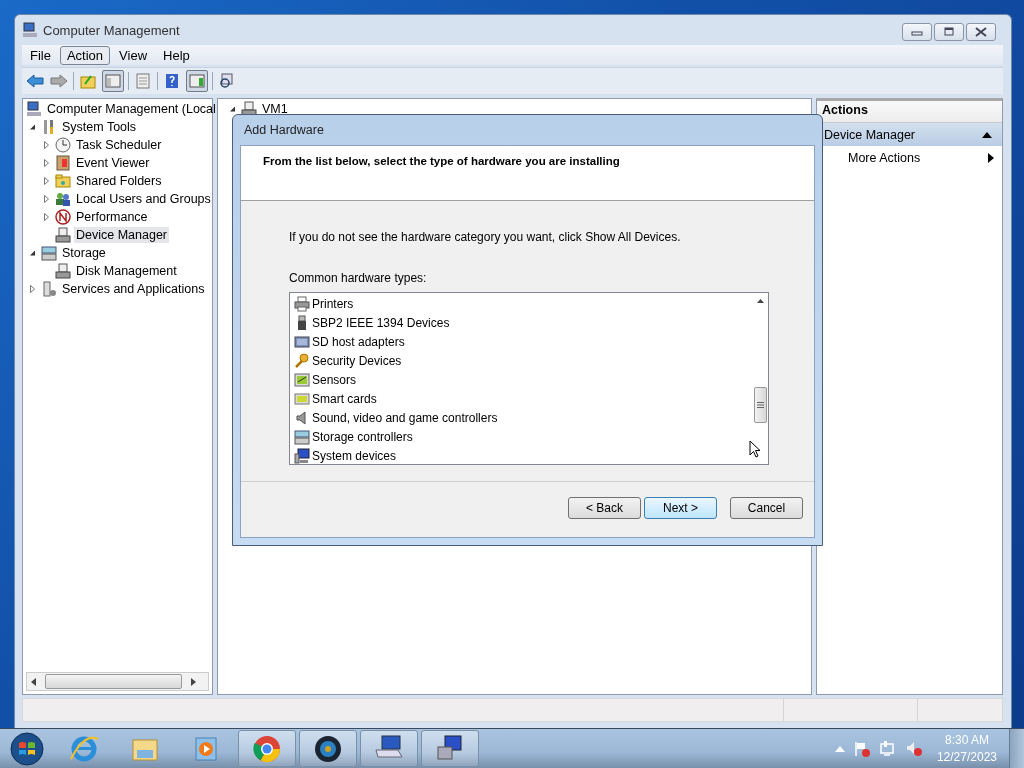  Describe the element at coordinates (966, 757) in the screenshot. I see `clock-date: 12/27/2023` at that location.